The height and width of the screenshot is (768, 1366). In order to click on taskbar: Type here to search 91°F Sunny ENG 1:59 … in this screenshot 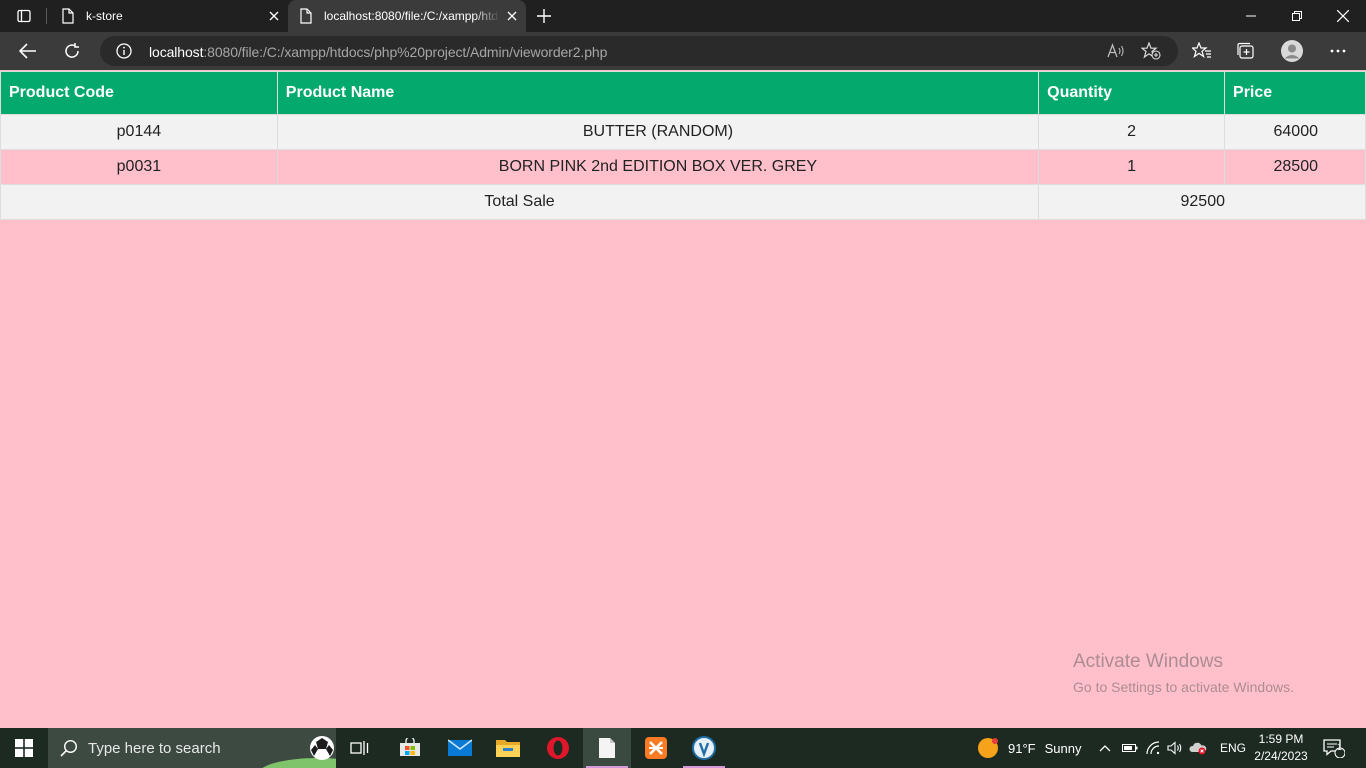, I will do `click(683, 748)`.